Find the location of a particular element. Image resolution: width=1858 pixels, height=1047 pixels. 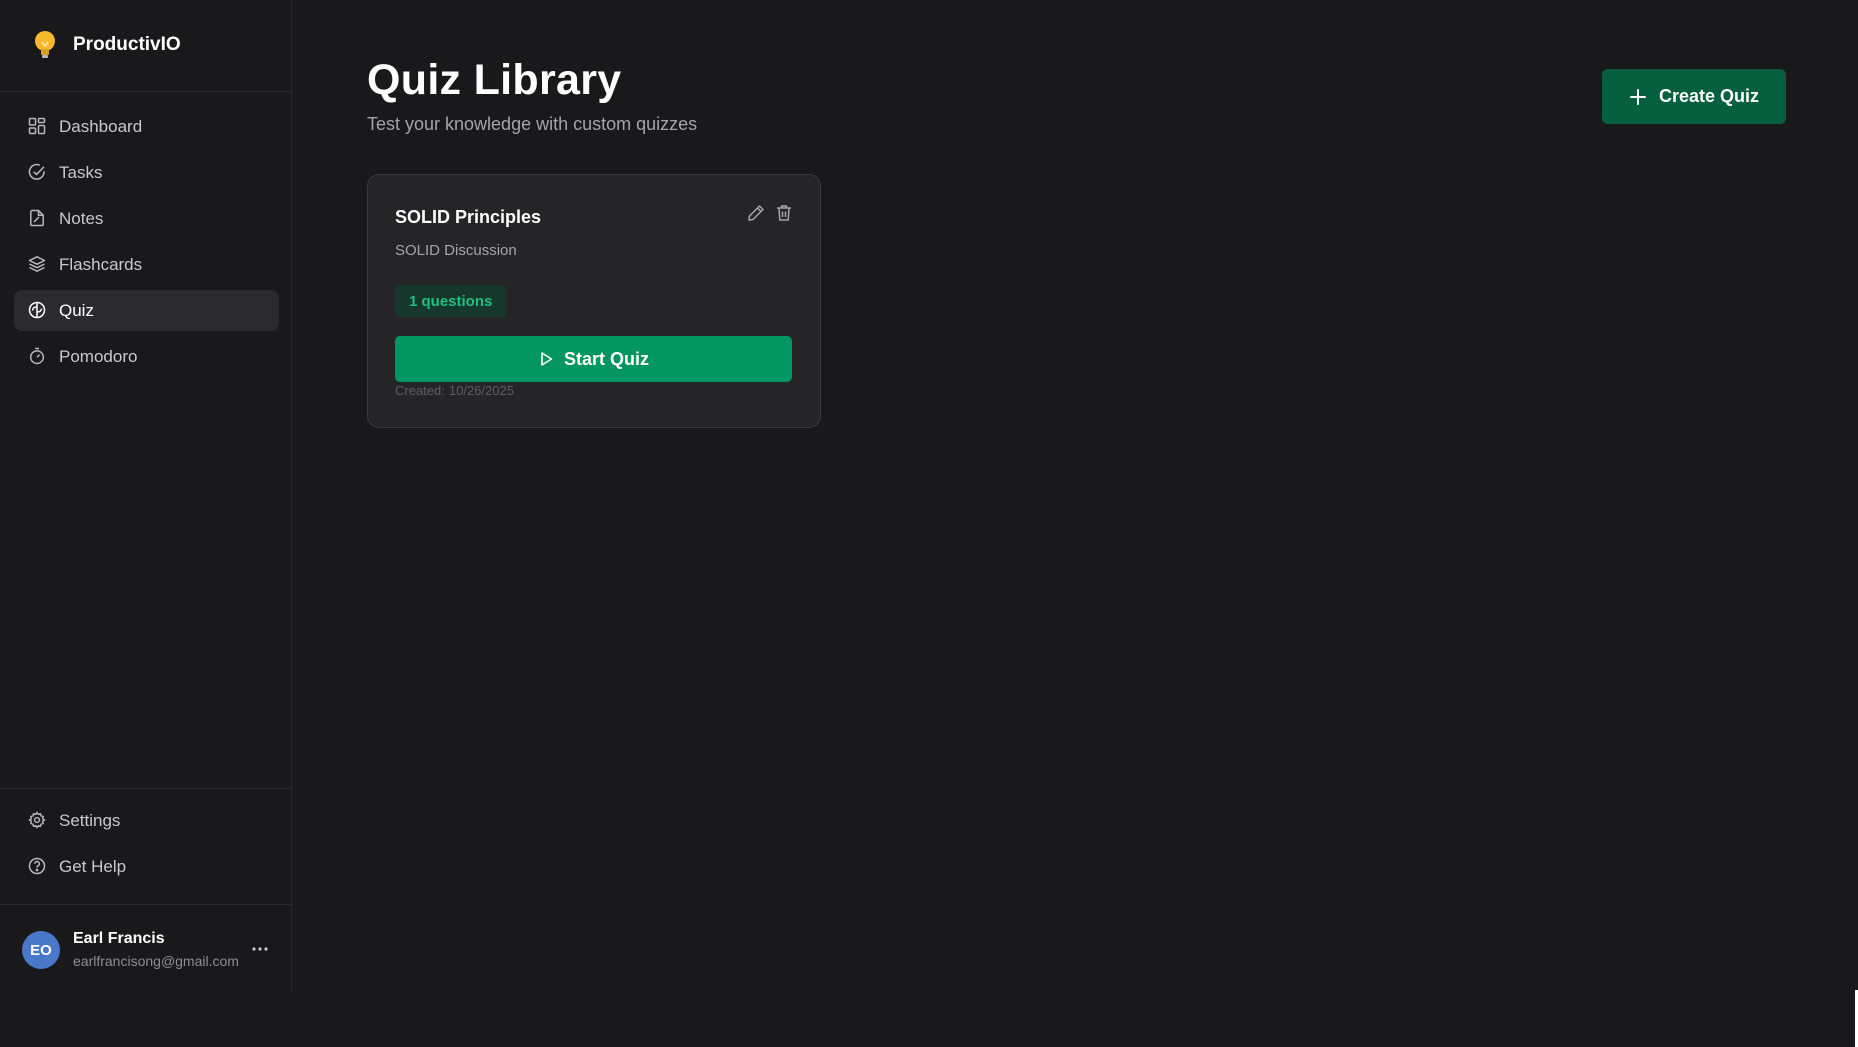

sidebar-item-label: Tasks is located at coordinates (81, 172).